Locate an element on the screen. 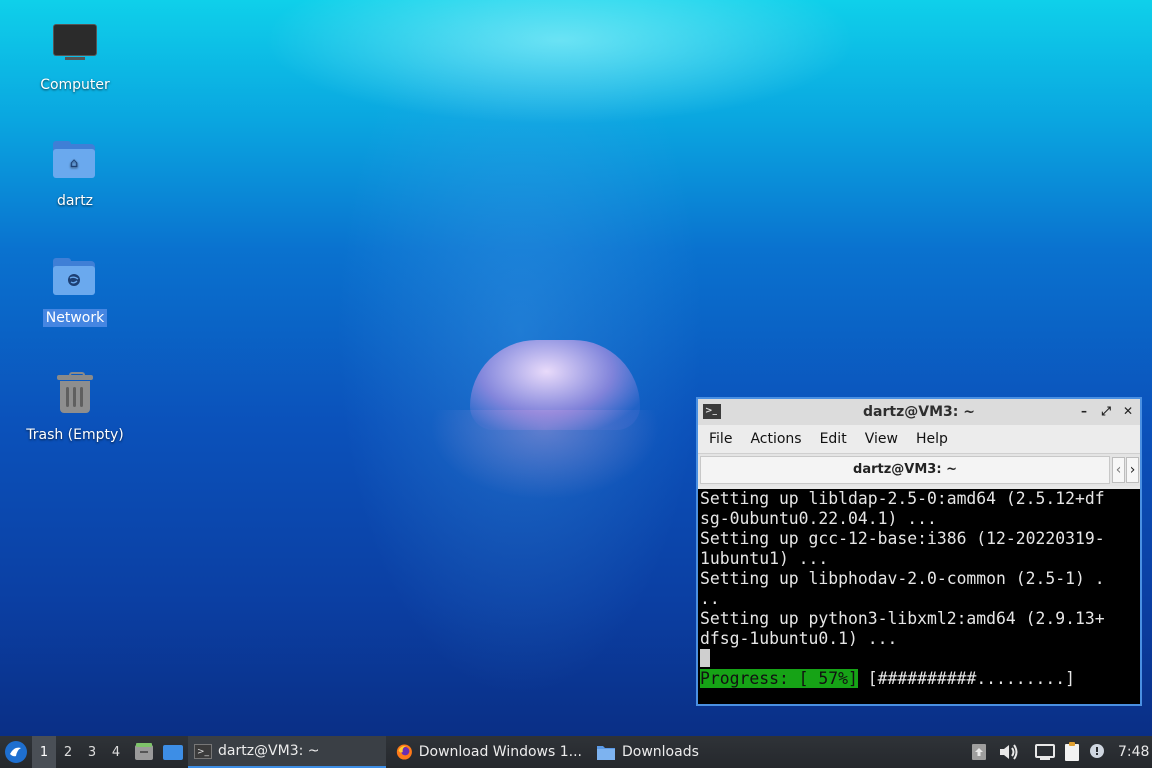  package-update-icon is located at coordinates (979, 752).